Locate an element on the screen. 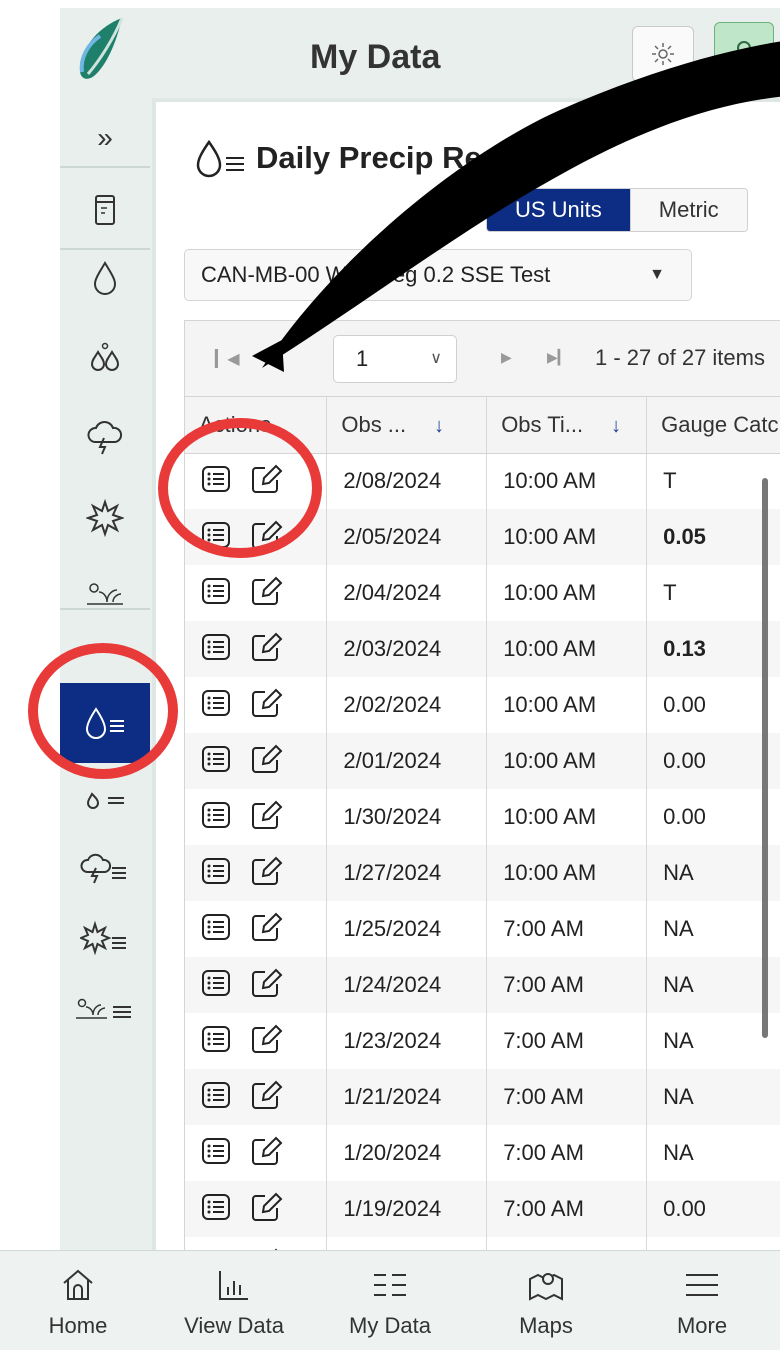 Image resolution: width=780 pixels, height=1350 pixels. burst-icon is located at coordinates (105, 518).